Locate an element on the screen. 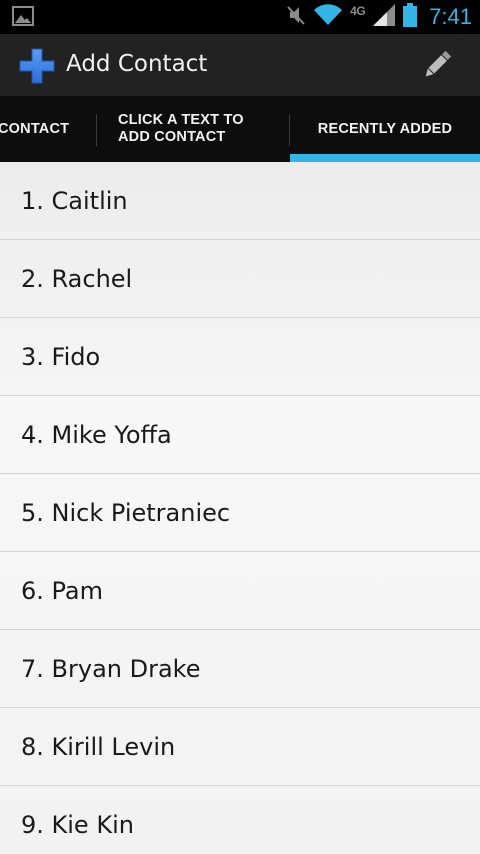 The image size is (480, 854). contact-name: 2. Rachel is located at coordinates (77, 278).